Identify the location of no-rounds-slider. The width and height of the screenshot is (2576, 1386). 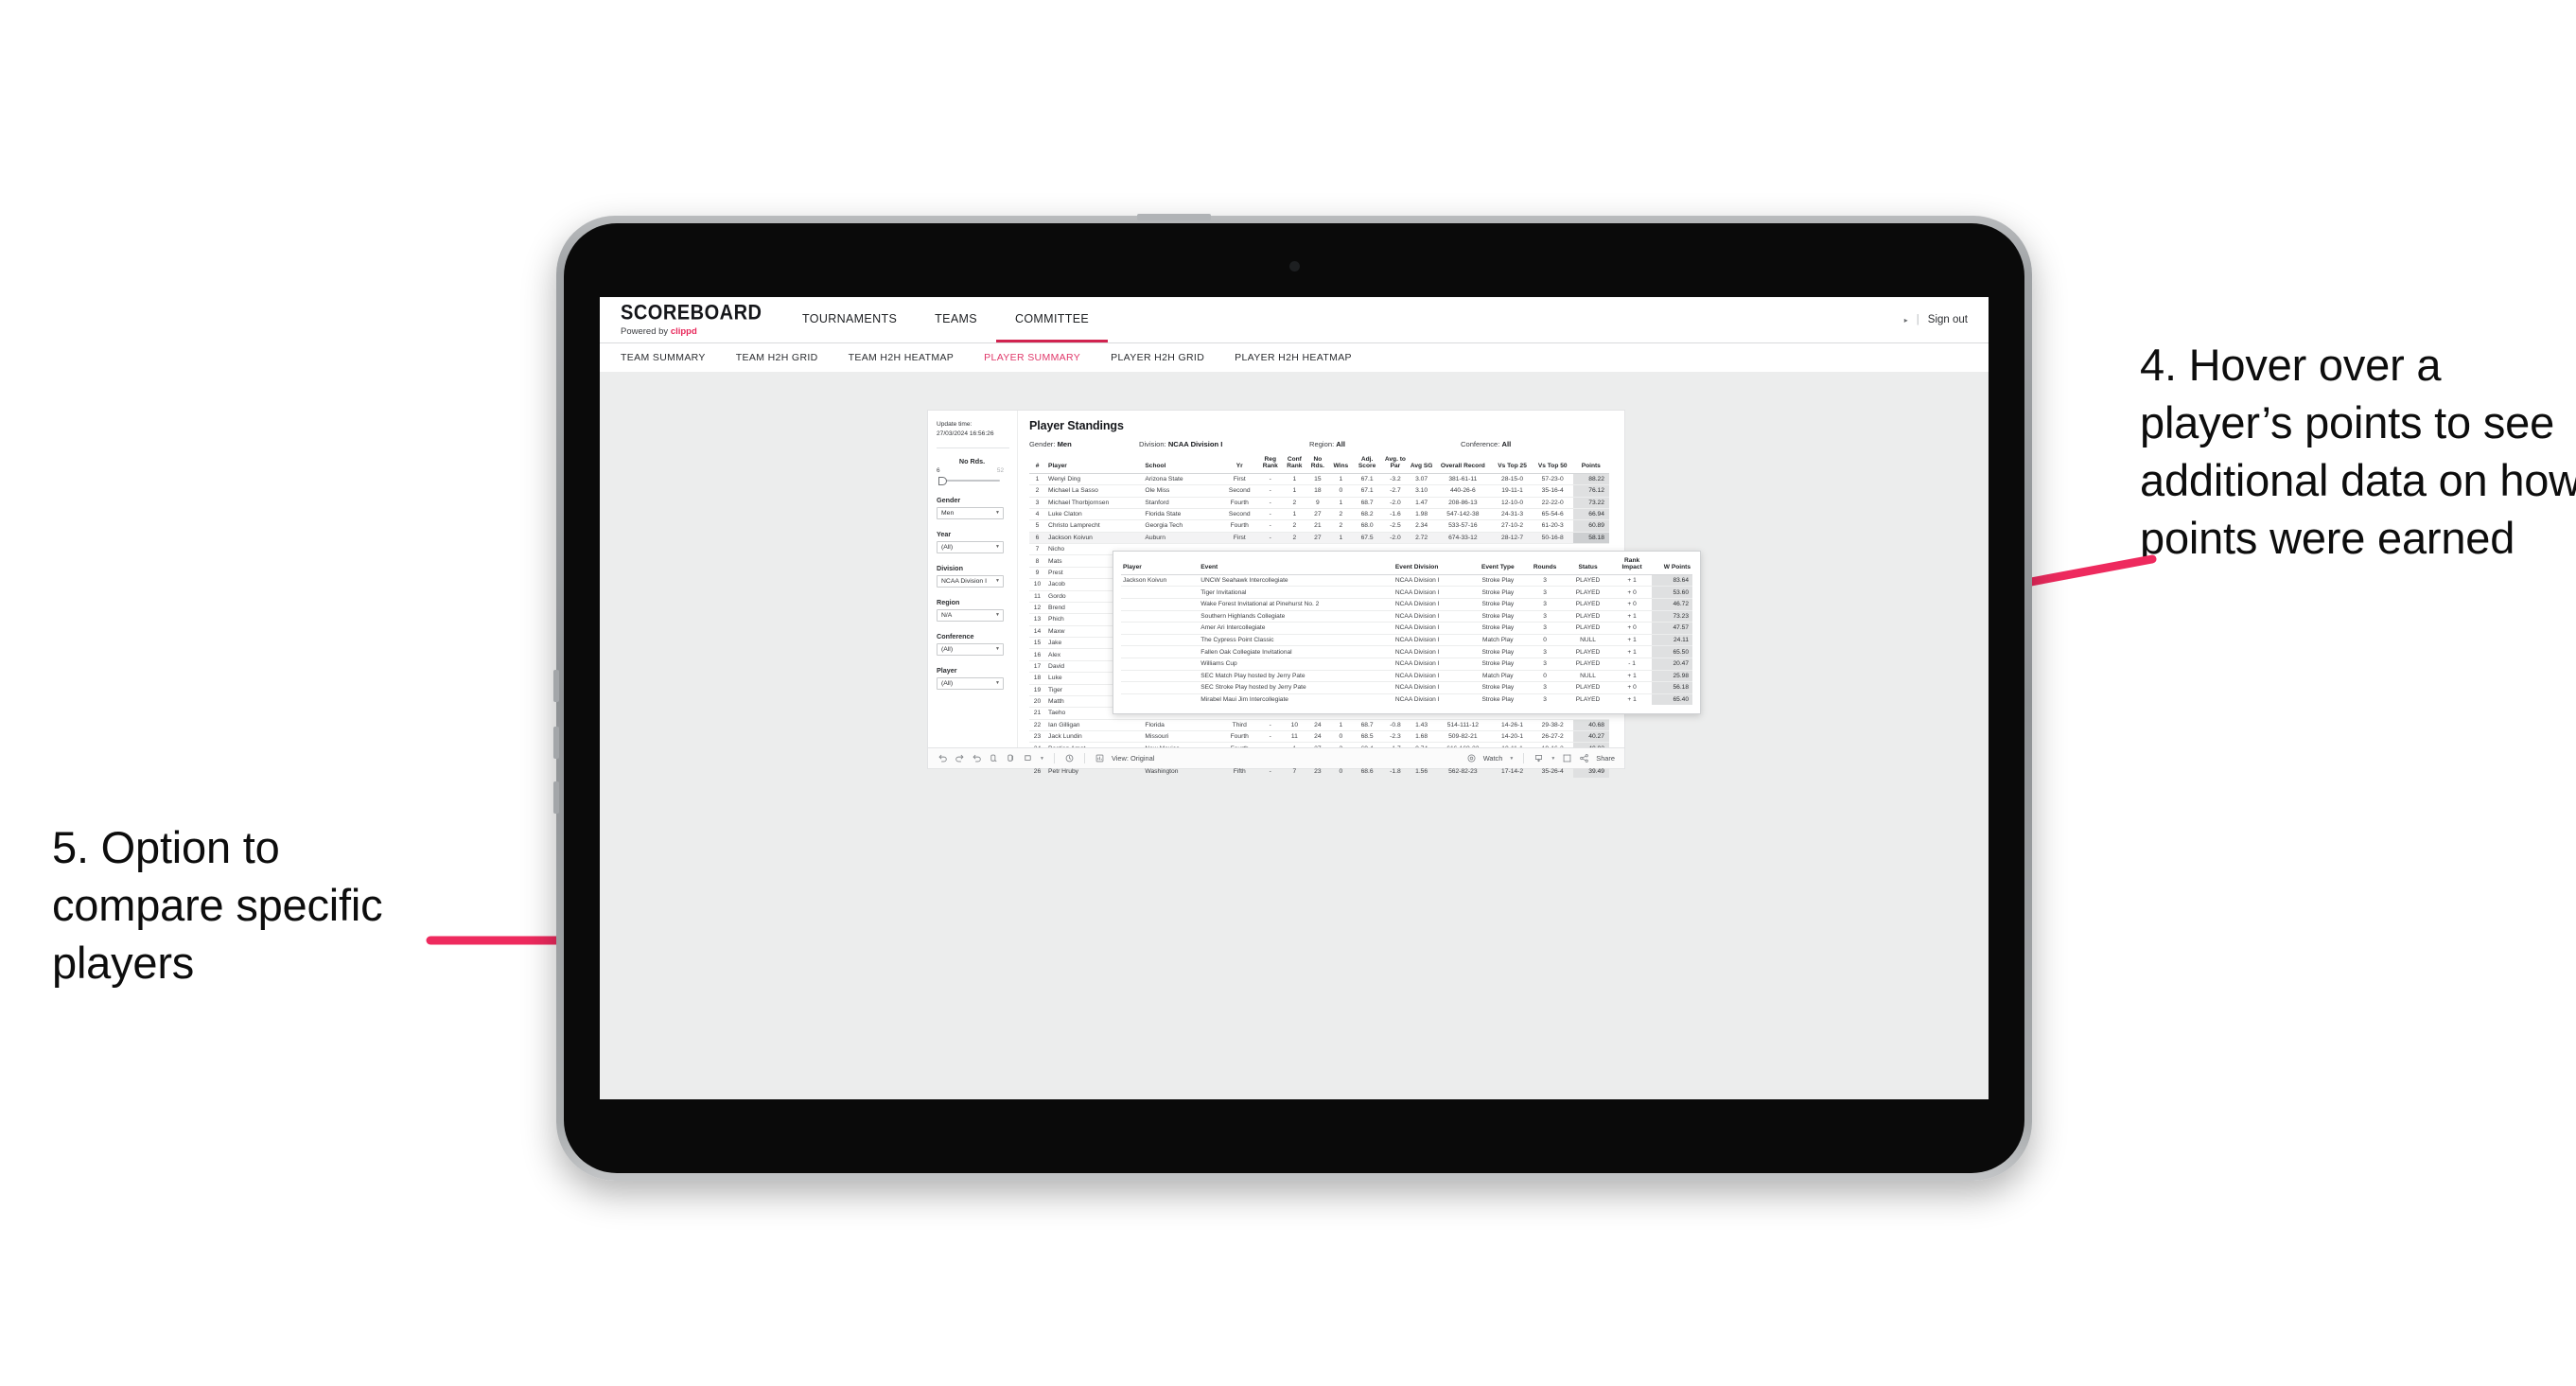
(971, 480).